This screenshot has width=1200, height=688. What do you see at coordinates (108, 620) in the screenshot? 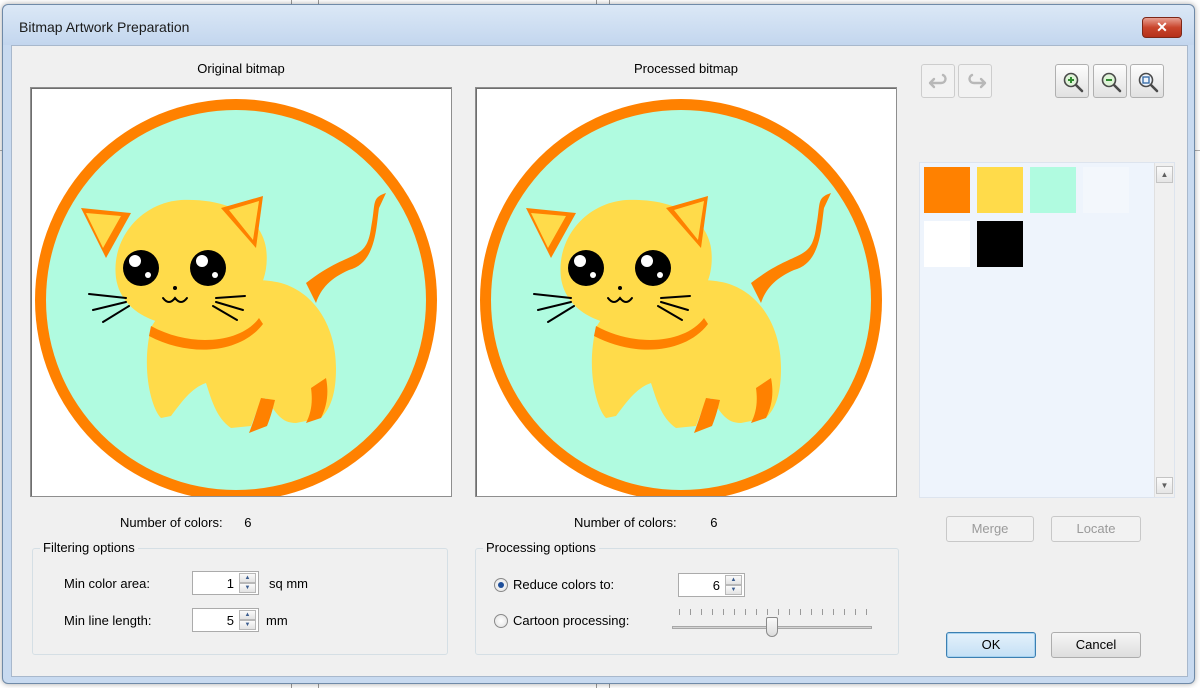
I see `min-line-length-label: Min line length:` at bounding box center [108, 620].